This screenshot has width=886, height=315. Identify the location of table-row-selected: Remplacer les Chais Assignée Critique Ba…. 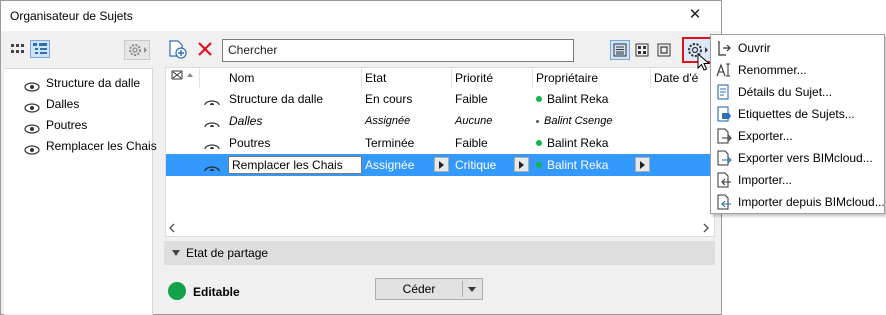
(440, 165).